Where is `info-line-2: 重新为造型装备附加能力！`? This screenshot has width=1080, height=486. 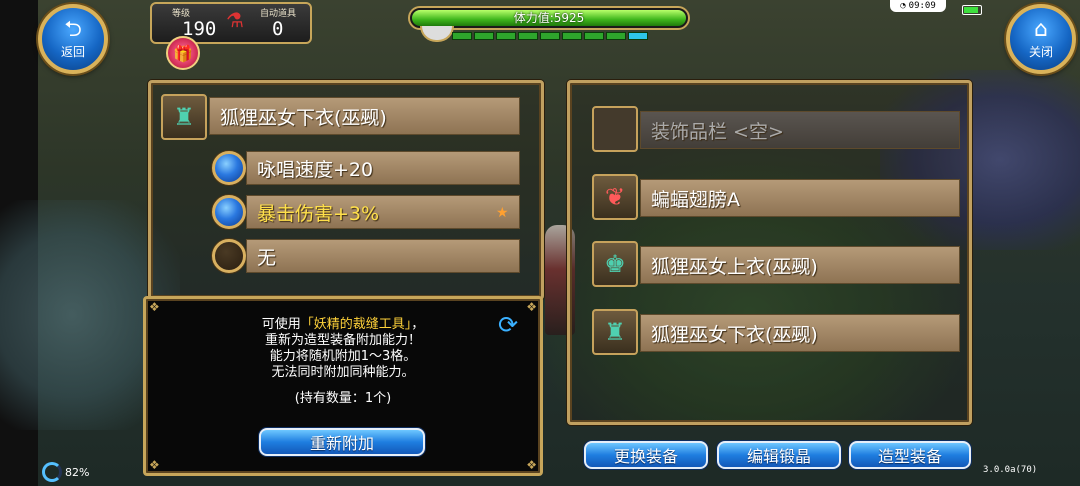
info-line-2: 重新为造型装备附加能力！ is located at coordinates (342, 340).